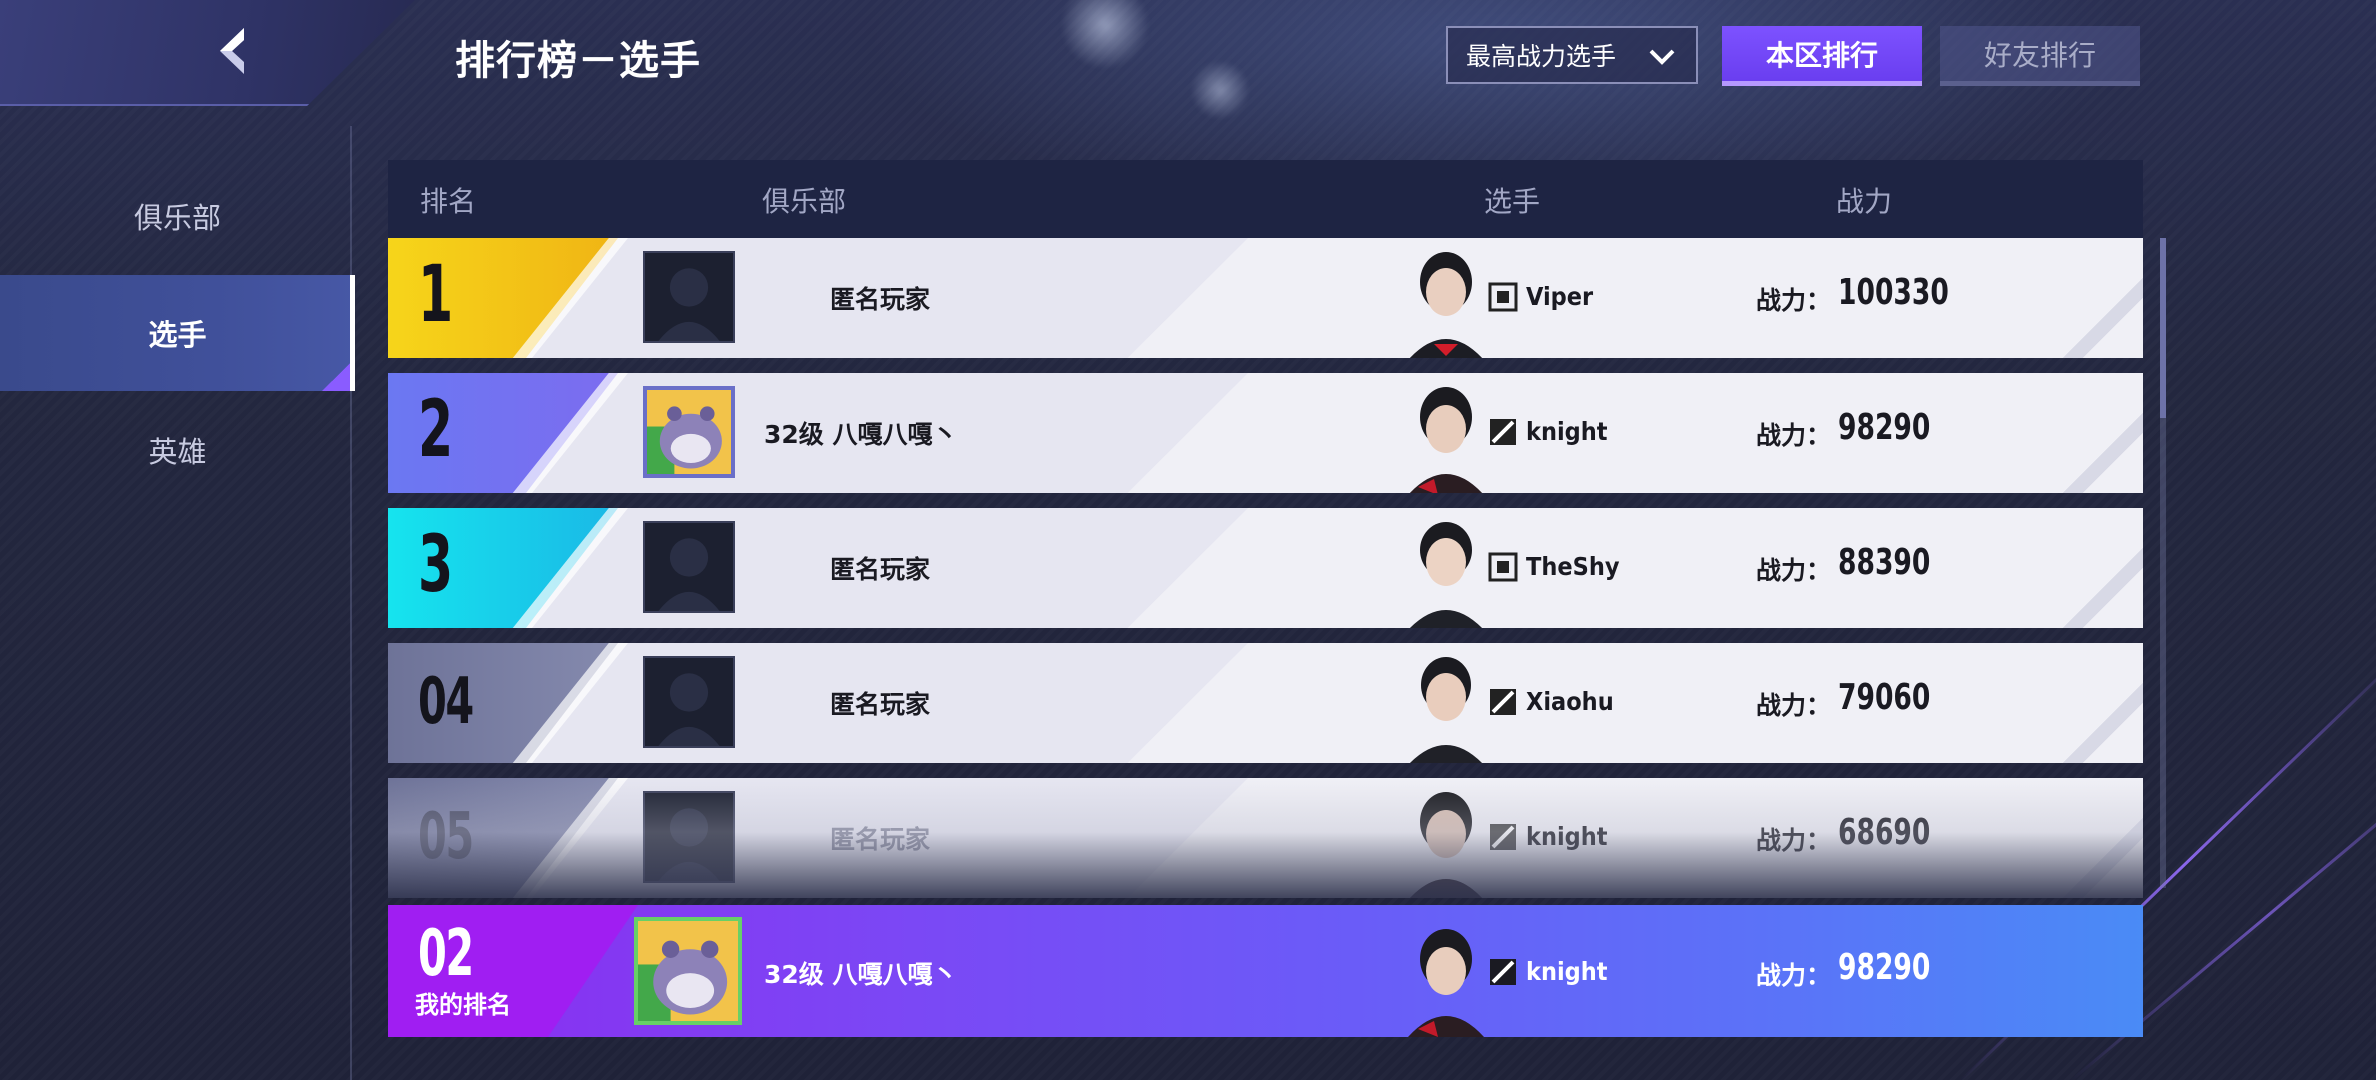 The width and height of the screenshot is (2376, 1080). I want to click on power-value: 68690, so click(1884, 832).